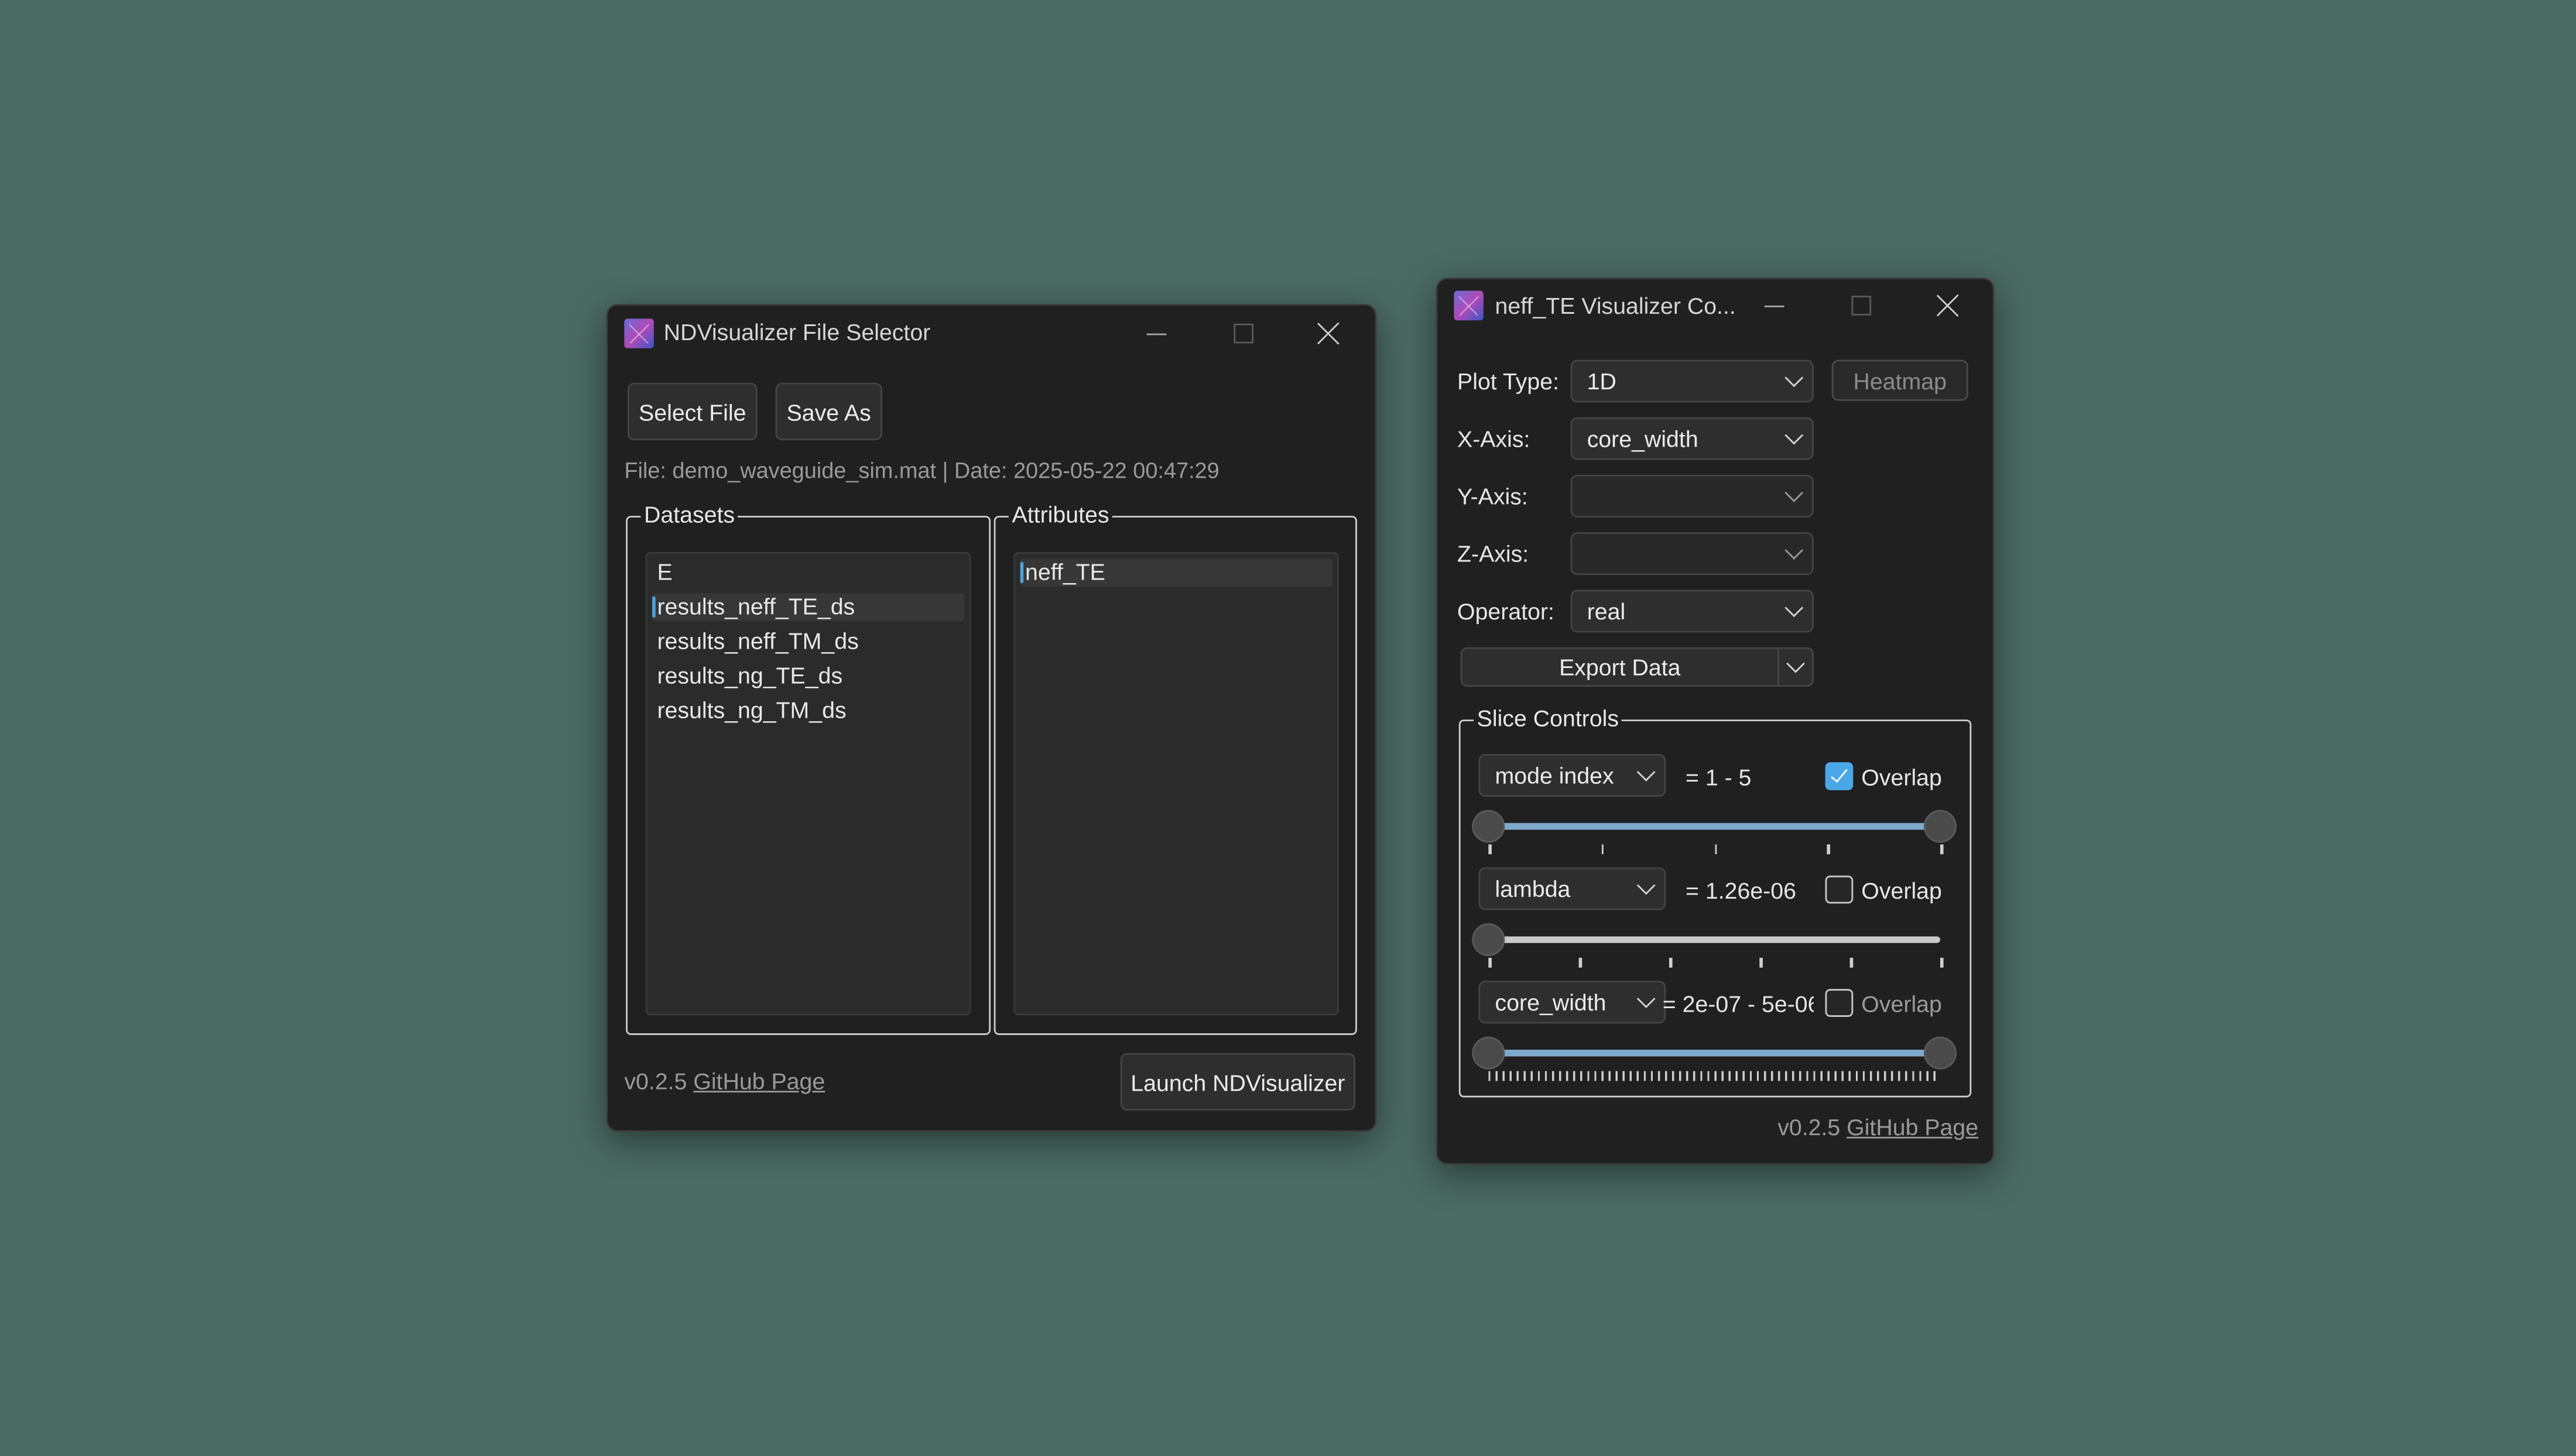 The image size is (2576, 1456). What do you see at coordinates (1741, 890) in the screenshot?
I see `slice-value-text: = 1.26e-06` at bounding box center [1741, 890].